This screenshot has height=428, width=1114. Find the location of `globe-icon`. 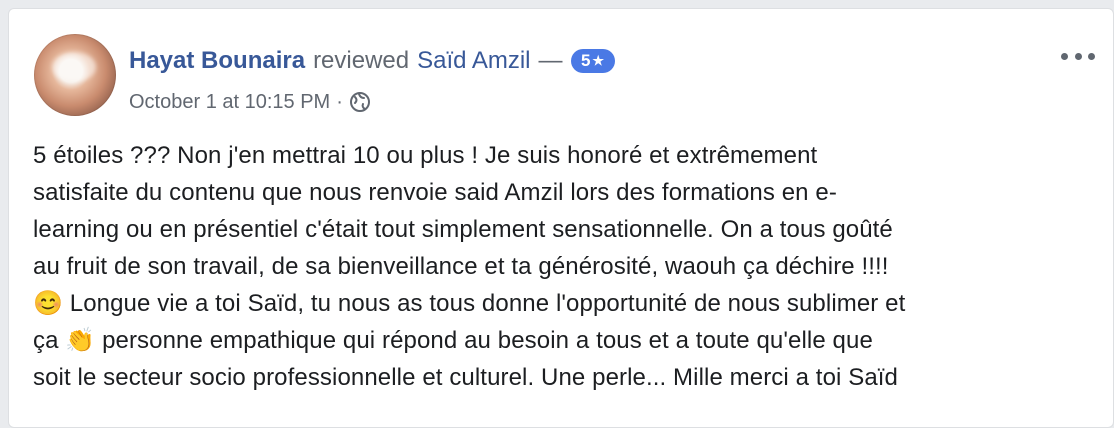

globe-icon is located at coordinates (360, 102).